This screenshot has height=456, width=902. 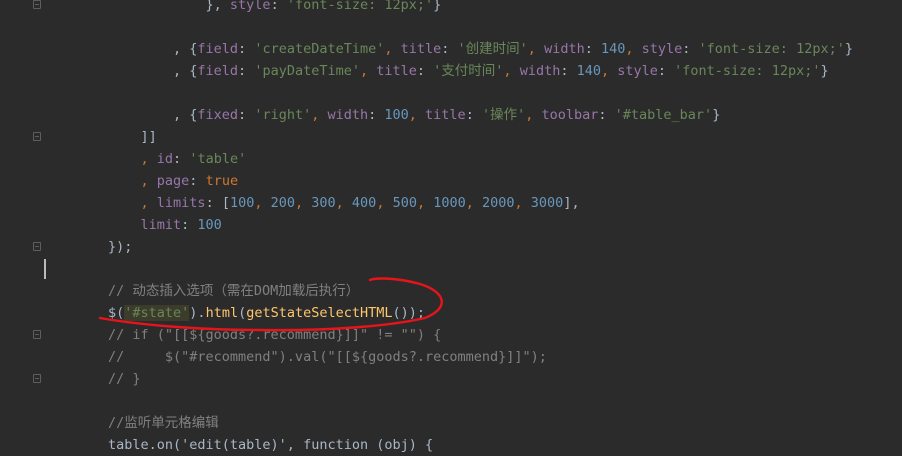 I want to click on code-line: ]], so click(x=132, y=137).